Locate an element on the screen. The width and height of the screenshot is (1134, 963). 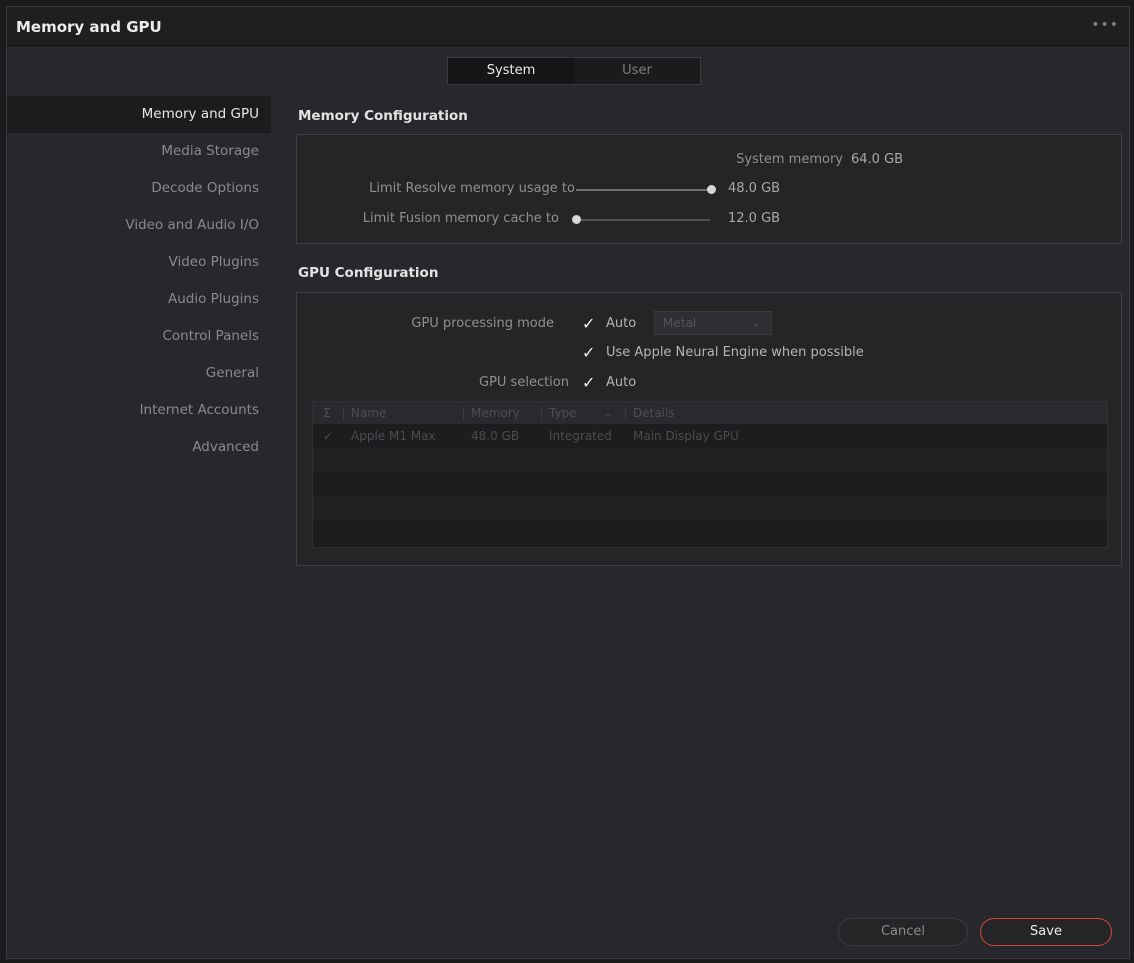
title-bar: Memory and GPU ••• is located at coordinates (568, 26).